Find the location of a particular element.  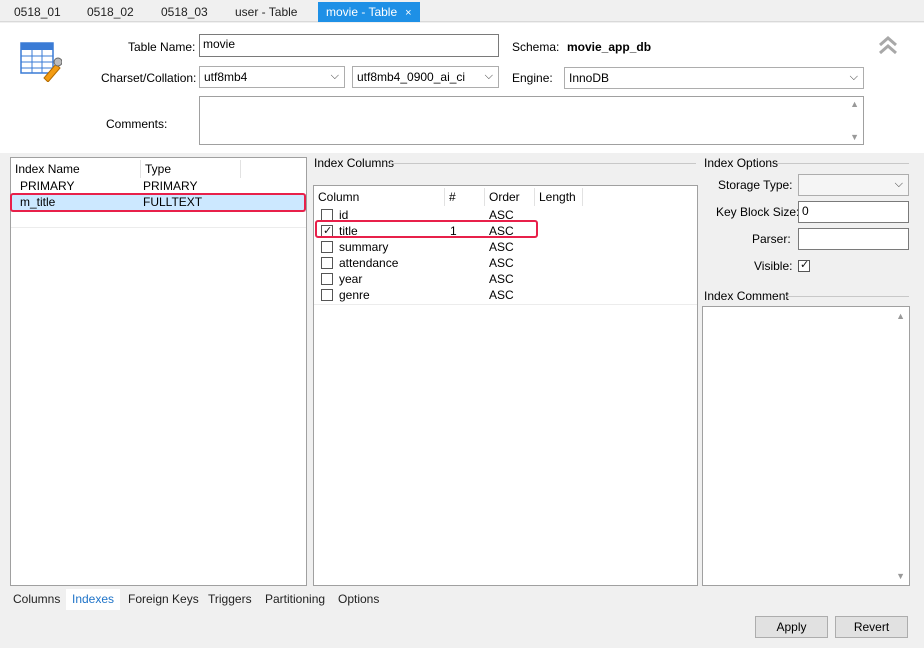

tab-options: Options is located at coordinates (358, 599).